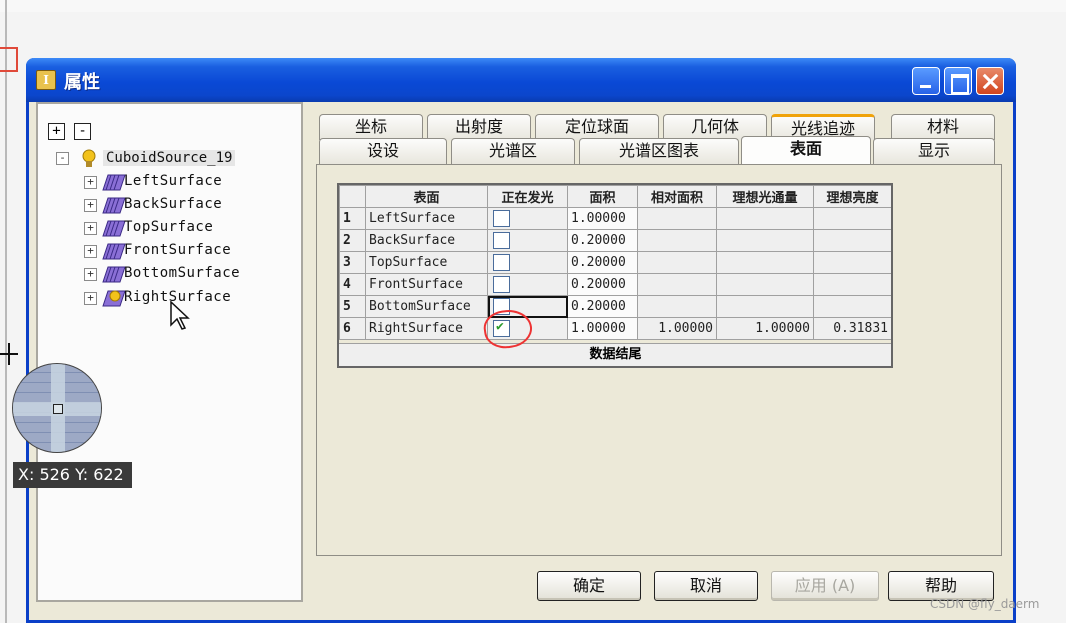  What do you see at coordinates (114, 298) in the screenshot?
I see `emitting-surface-icon` at bounding box center [114, 298].